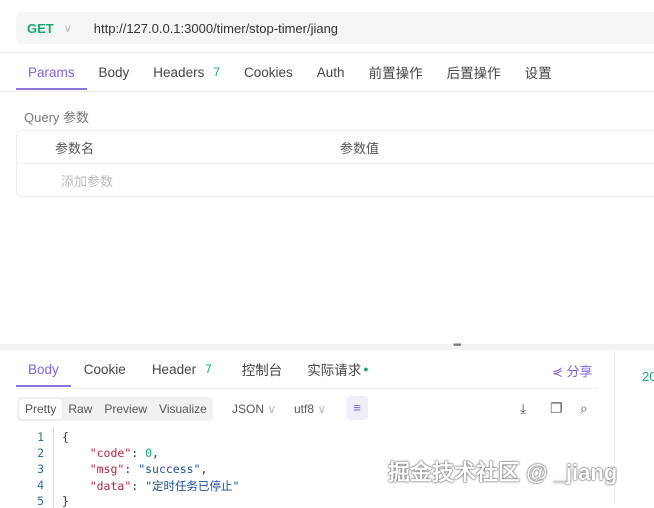 The height and width of the screenshot is (508, 654). I want to click on tab-label: Auth, so click(330, 72).